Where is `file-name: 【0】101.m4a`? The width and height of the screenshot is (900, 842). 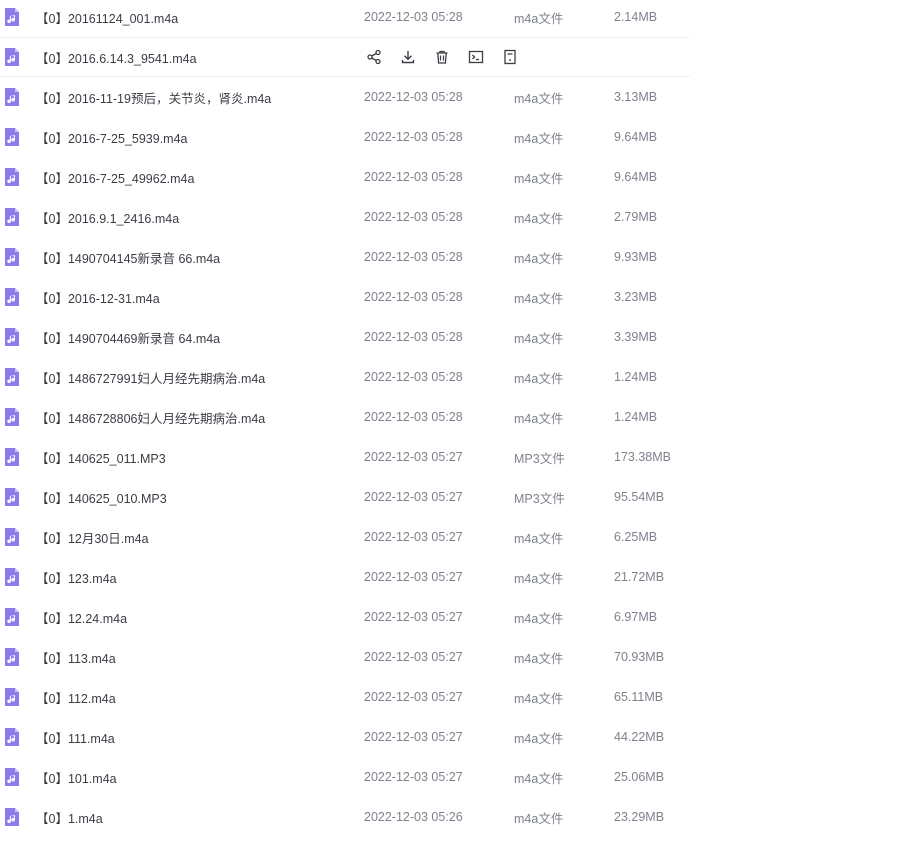 file-name: 【0】101.m4a is located at coordinates (76, 777).